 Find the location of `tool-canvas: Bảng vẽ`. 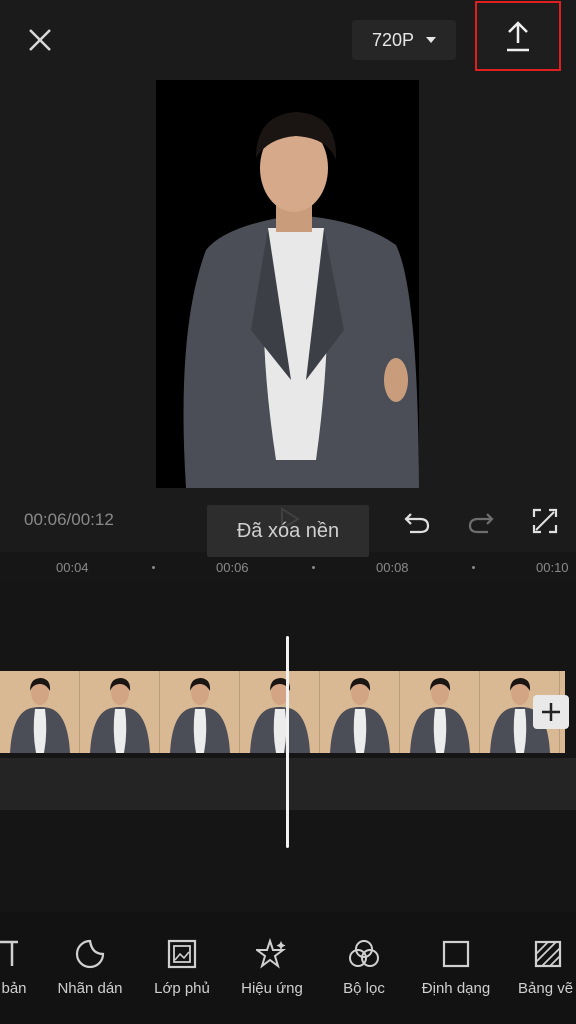

tool-canvas: Bảng vẽ is located at coordinates (543, 968).